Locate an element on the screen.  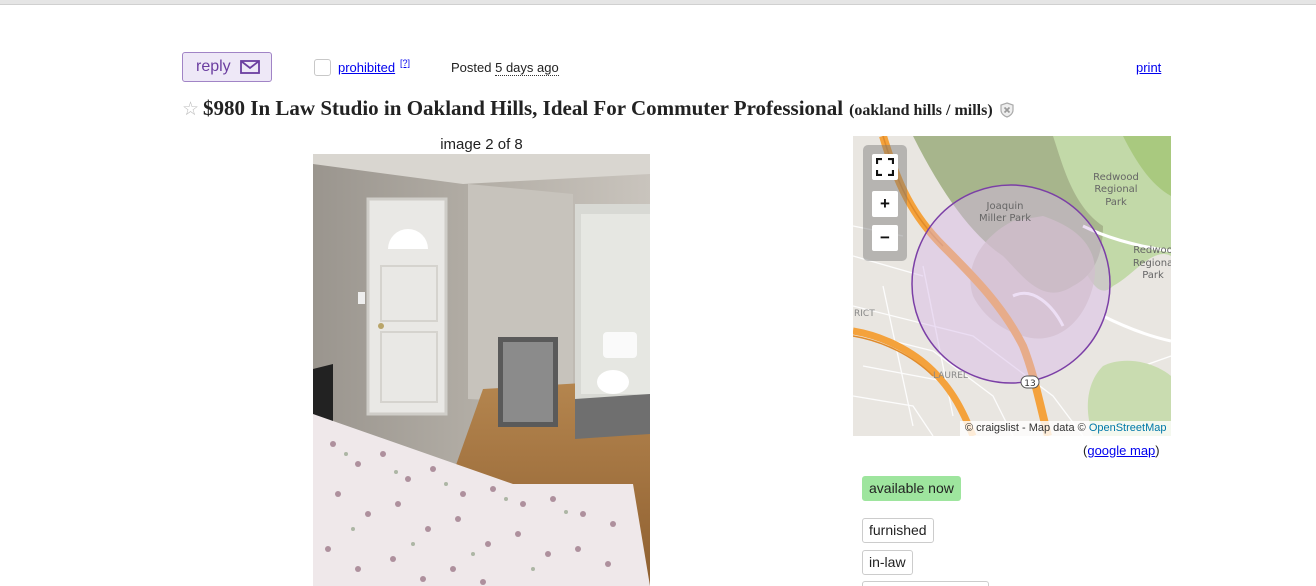
zoom-out-button: − is located at coordinates (885, 238).